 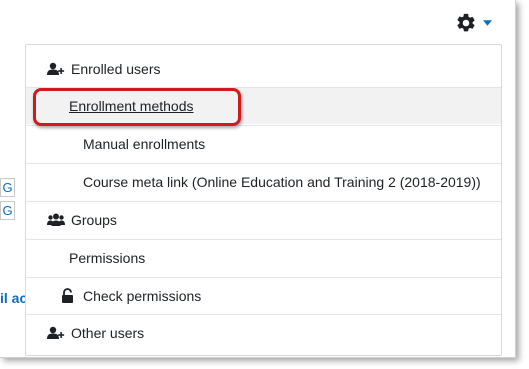 What do you see at coordinates (94, 220) in the screenshot?
I see `menu-item-label: Groups` at bounding box center [94, 220].